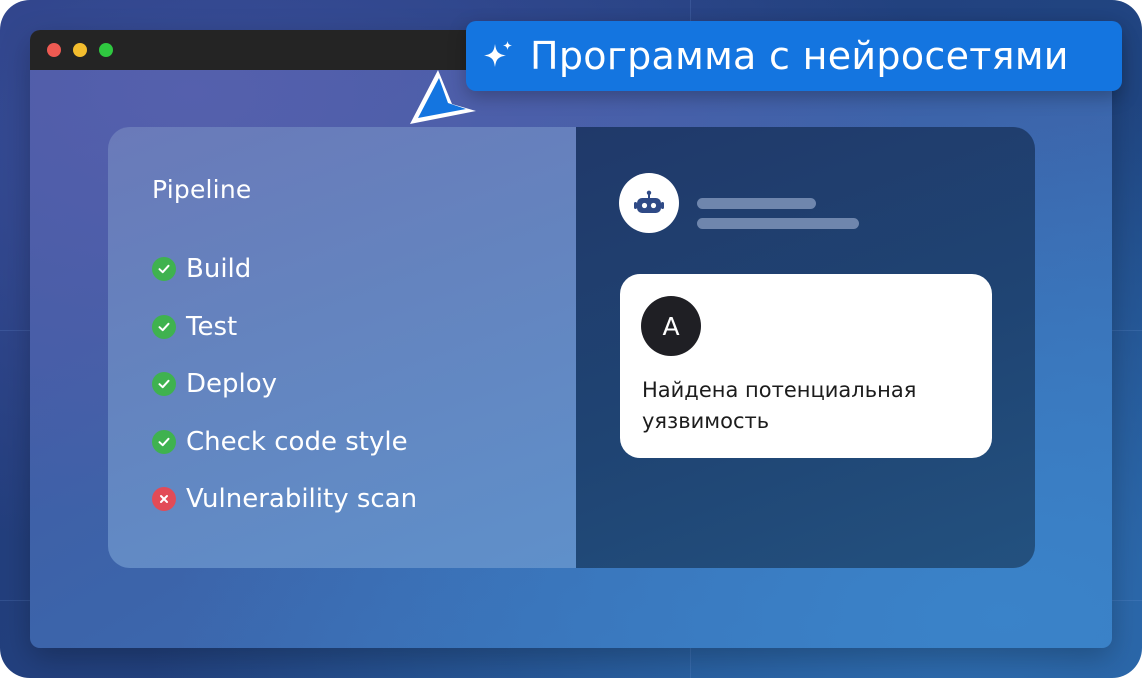 The height and width of the screenshot is (678, 1142). I want to click on pipeline-step-deploy: Deploy, so click(214, 384).